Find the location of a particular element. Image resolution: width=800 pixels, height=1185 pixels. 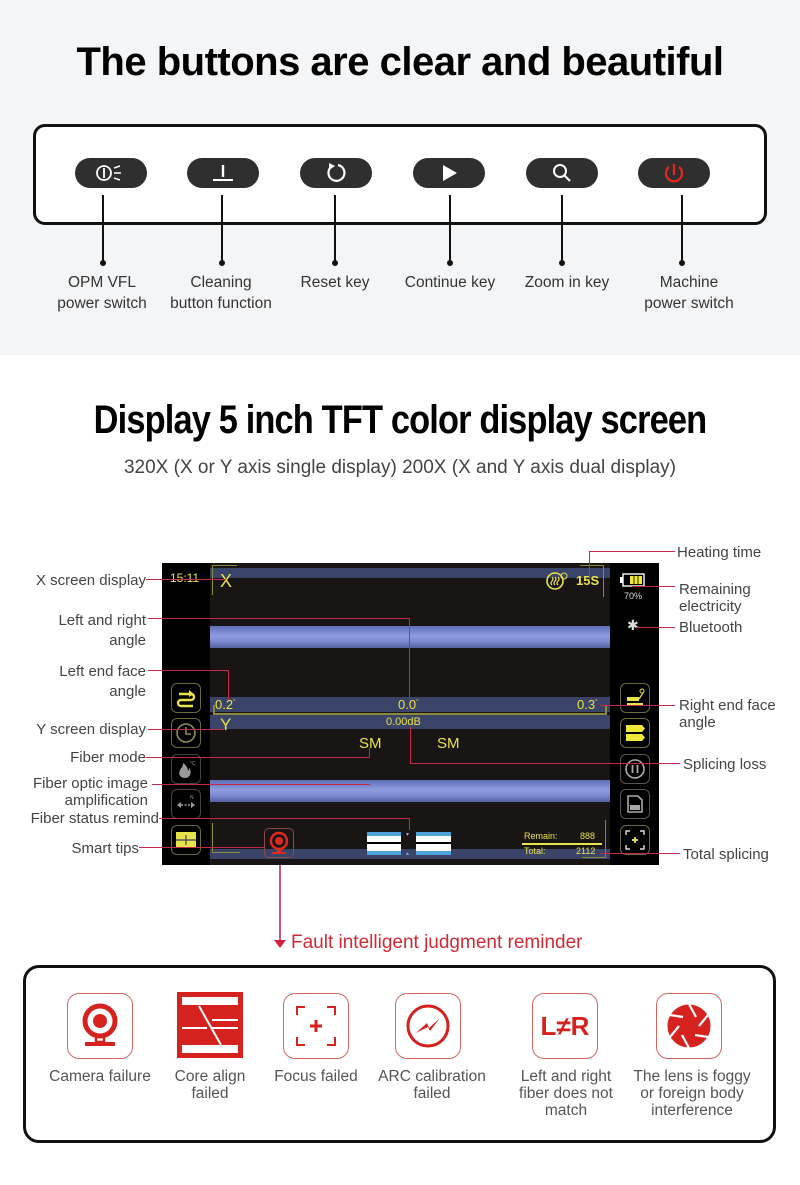

splice-loss-value: 0.00dB is located at coordinates (403, 722).